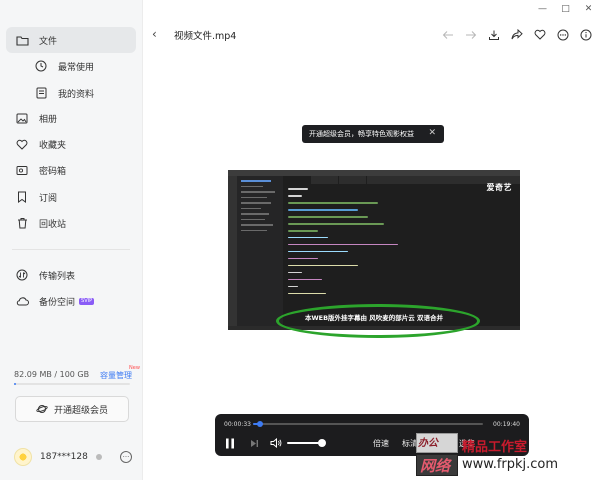 Image resolution: width=600 pixels, height=480 pixels. I want to click on speed-button: 倍速, so click(381, 443).